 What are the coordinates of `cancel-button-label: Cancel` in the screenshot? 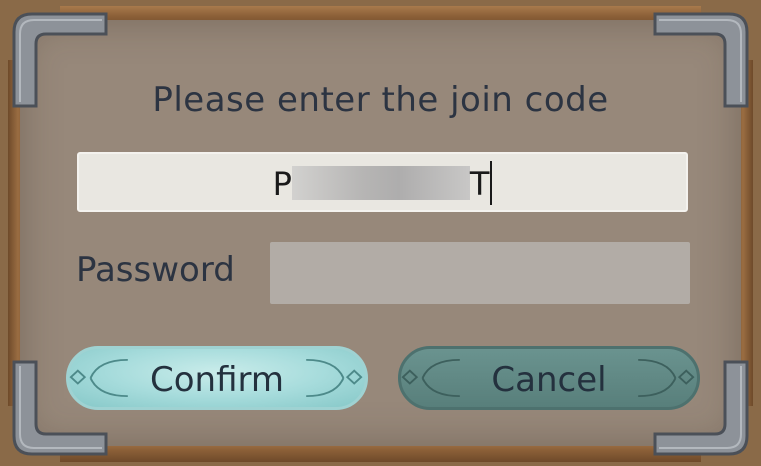 It's located at (549, 380).